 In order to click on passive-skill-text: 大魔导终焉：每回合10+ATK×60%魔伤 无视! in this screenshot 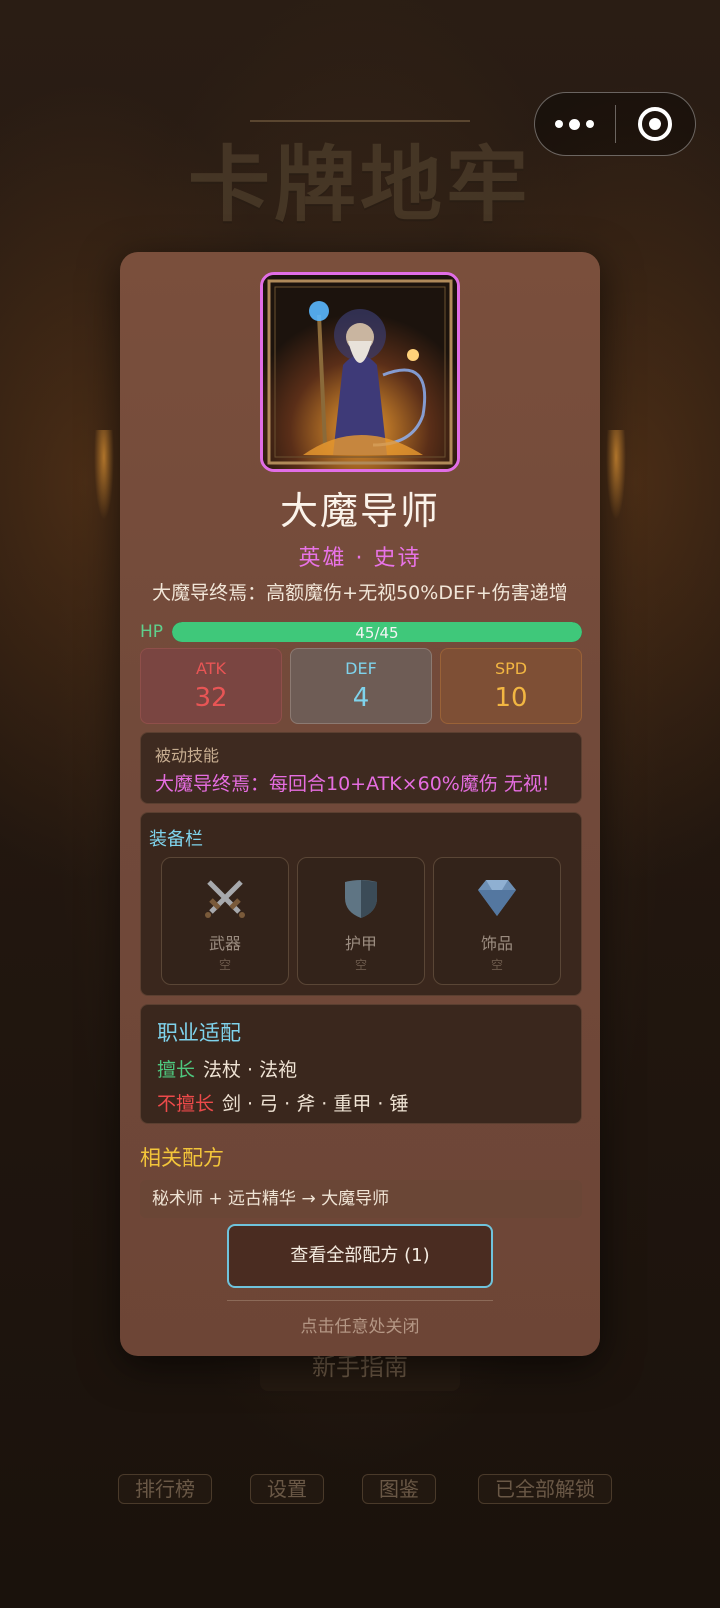, I will do `click(352, 784)`.